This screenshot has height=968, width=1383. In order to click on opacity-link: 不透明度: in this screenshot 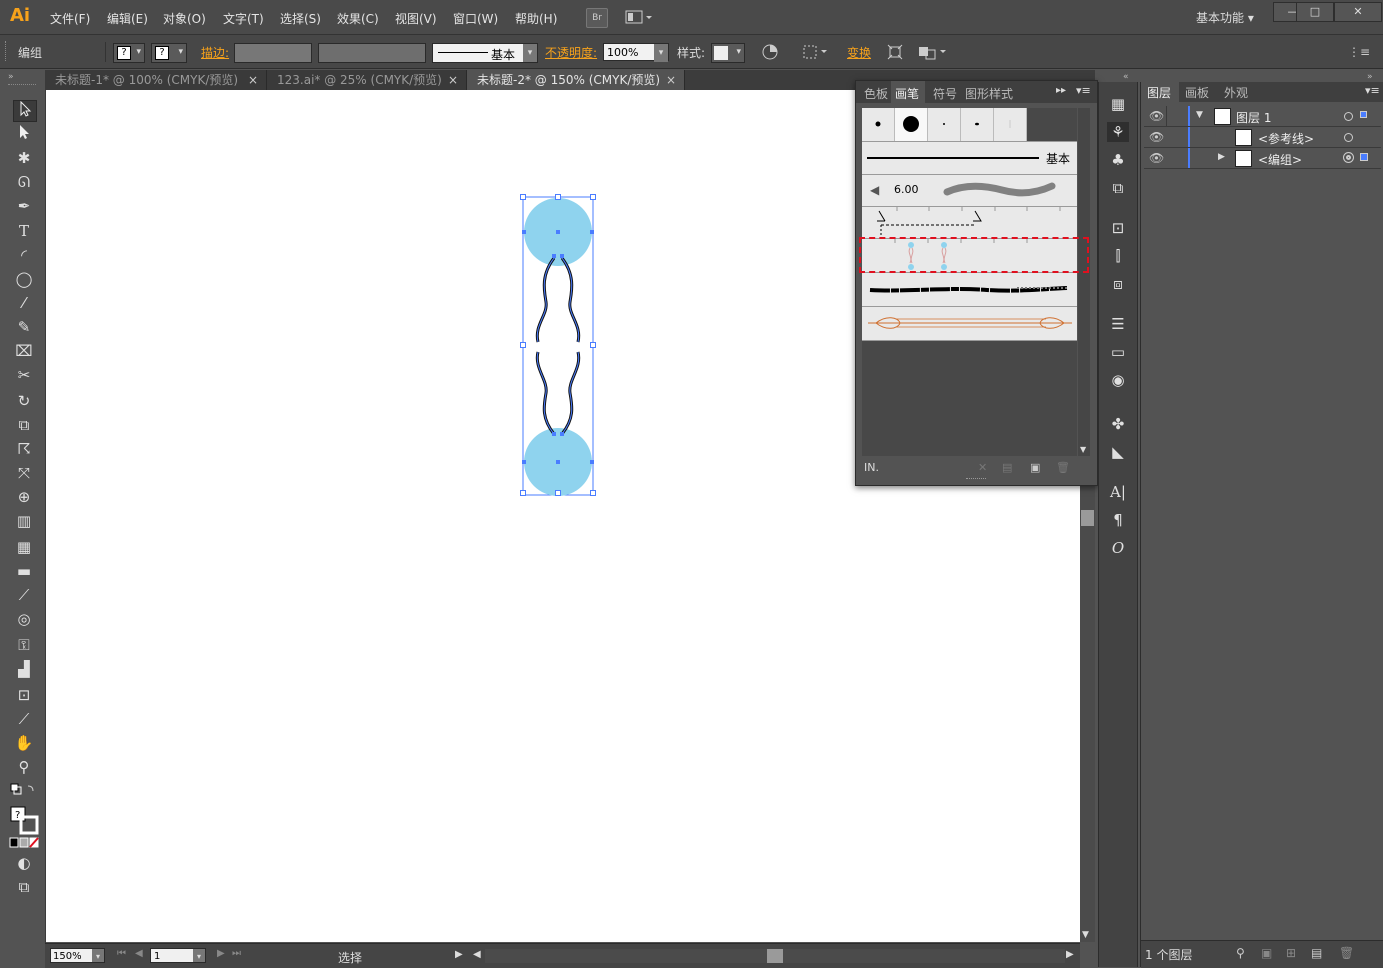, I will do `click(571, 52)`.